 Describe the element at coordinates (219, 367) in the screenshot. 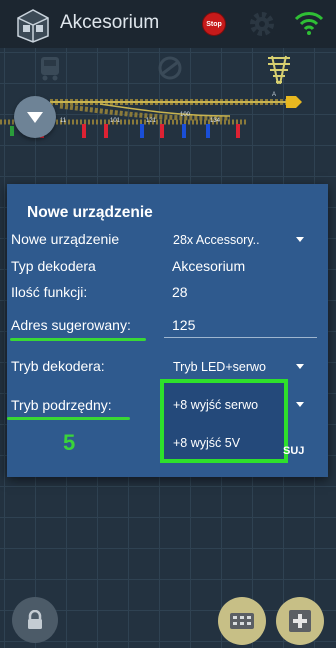

I see `decoder-mode-select: Tryb LED+serwo` at that location.